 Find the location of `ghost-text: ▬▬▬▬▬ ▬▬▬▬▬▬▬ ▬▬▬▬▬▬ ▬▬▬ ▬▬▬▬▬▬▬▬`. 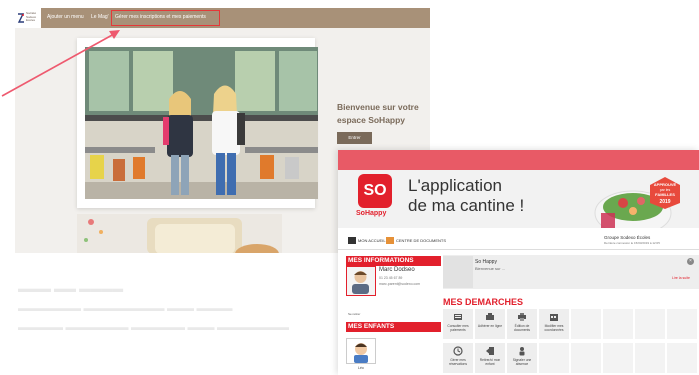

ghost-text: ▬▬▬▬▬ ▬▬▬▬▬▬▬ ▬▬▬▬▬▬ ▬▬▬ ▬▬▬▬▬▬▬▬ is located at coordinates (154, 327).